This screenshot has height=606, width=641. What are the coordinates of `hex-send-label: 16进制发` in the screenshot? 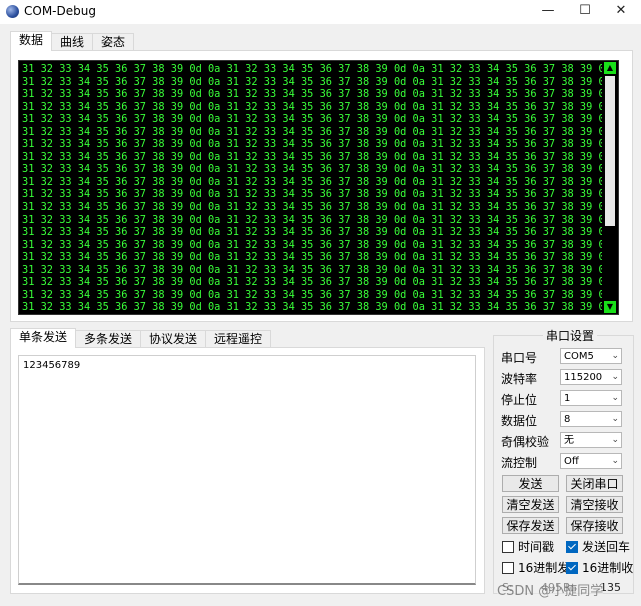 It's located at (544, 568).